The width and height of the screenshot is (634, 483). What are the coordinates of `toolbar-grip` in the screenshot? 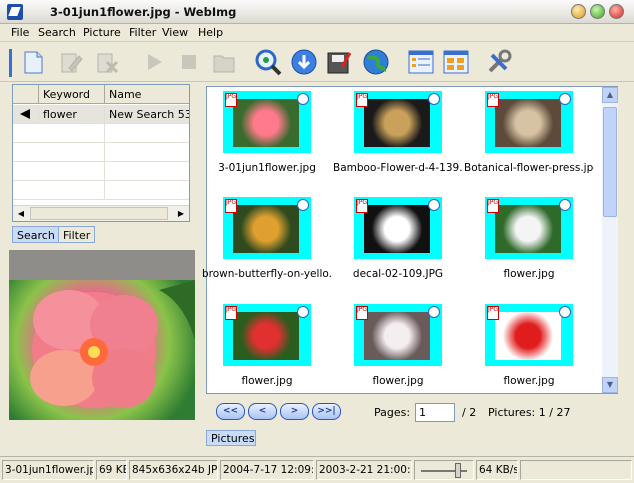 It's located at (10, 63).